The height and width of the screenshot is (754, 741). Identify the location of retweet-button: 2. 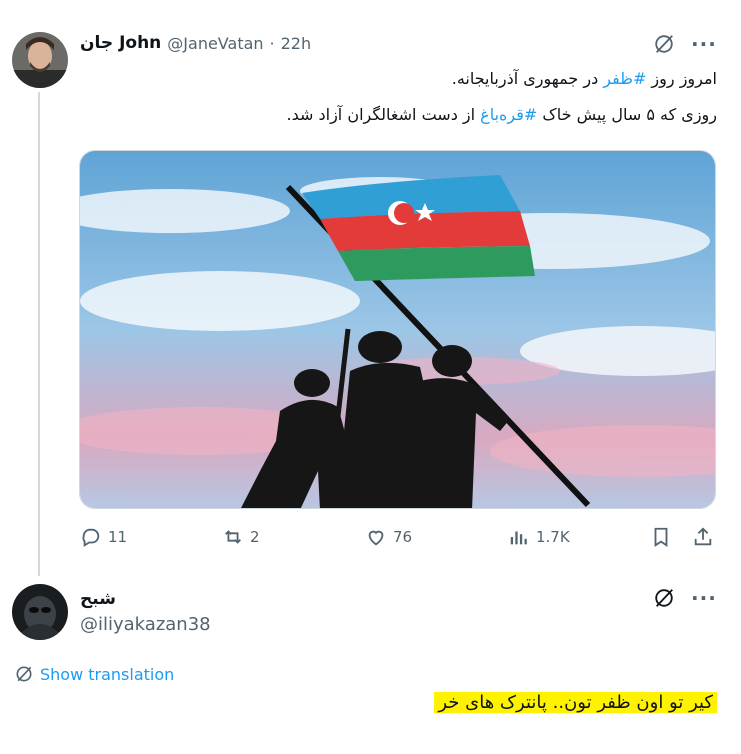
(241, 537).